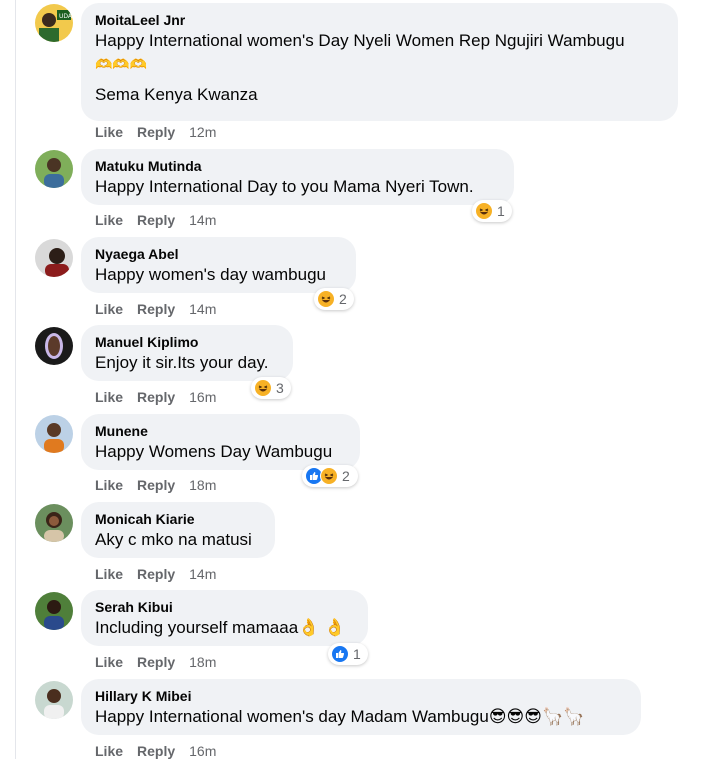  I want to click on comment-text: Enjoy it sir.Its your day., so click(182, 362).